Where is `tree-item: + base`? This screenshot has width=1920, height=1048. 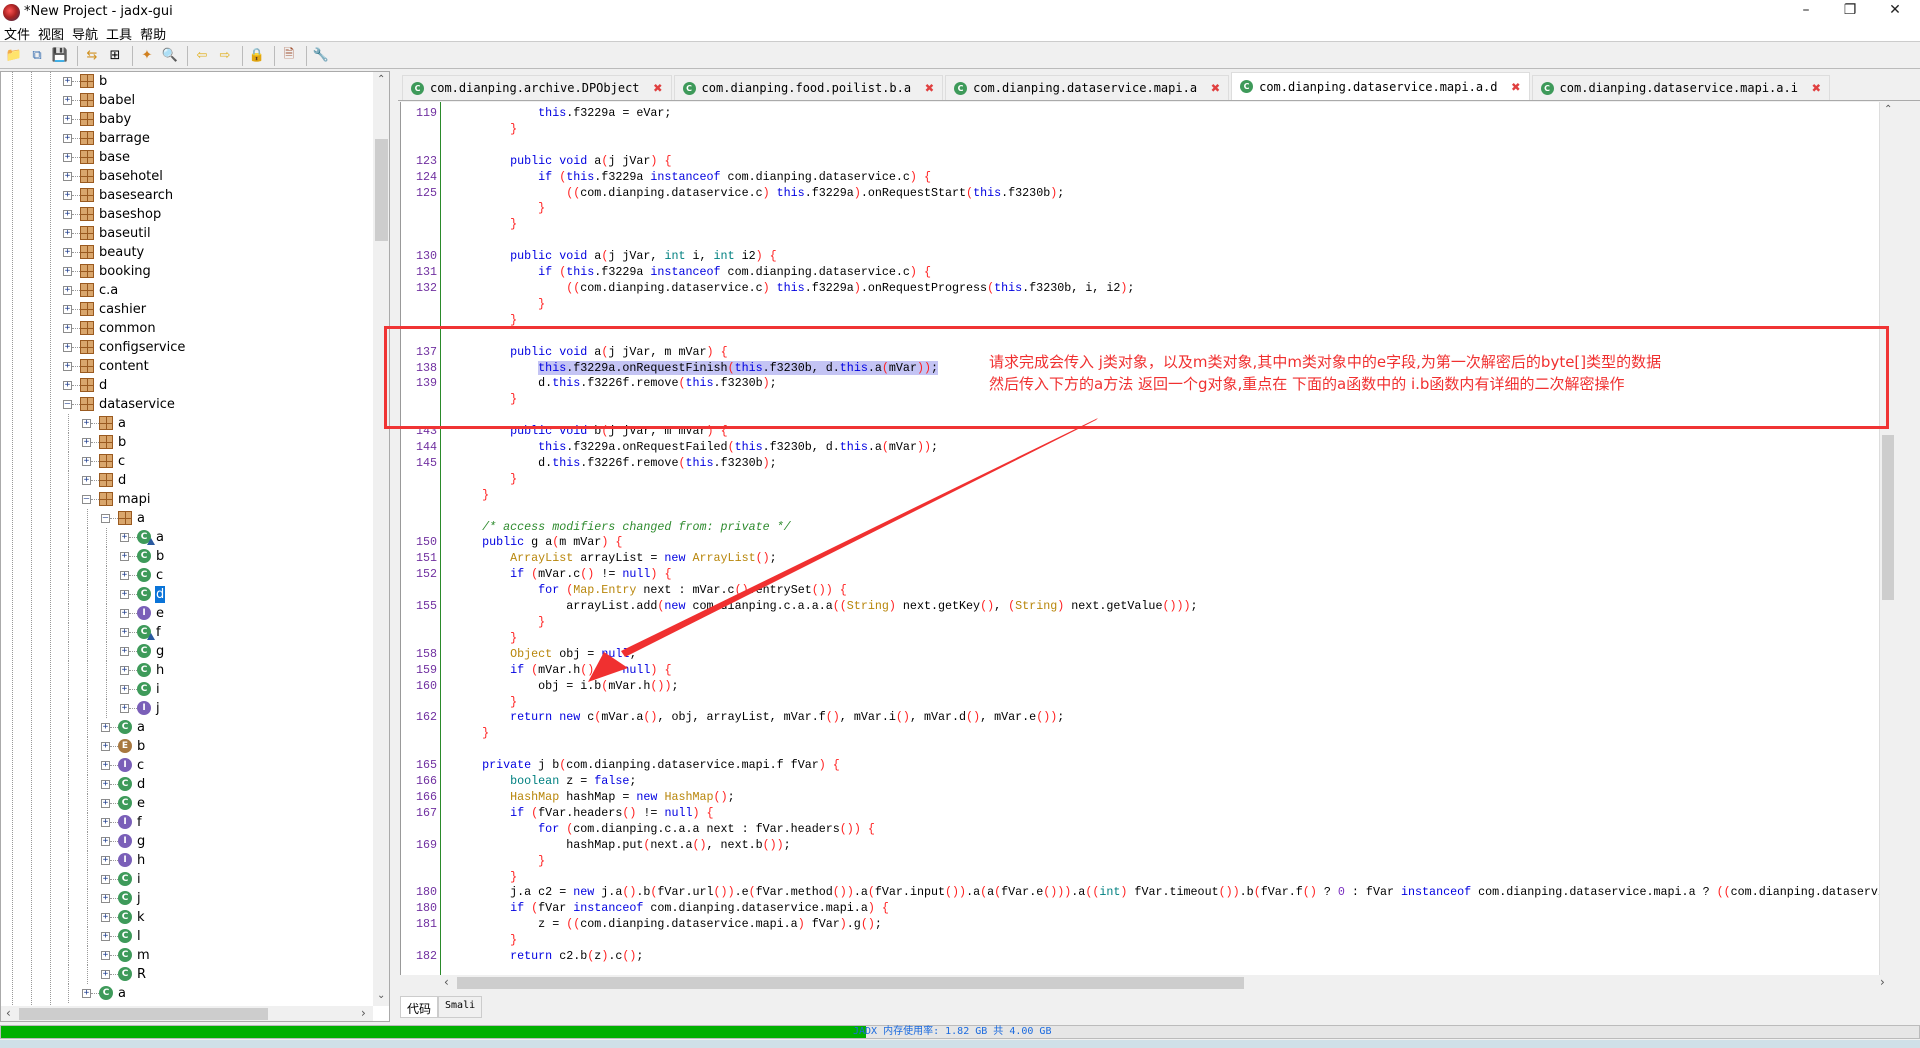 tree-item: + base is located at coordinates (187, 157).